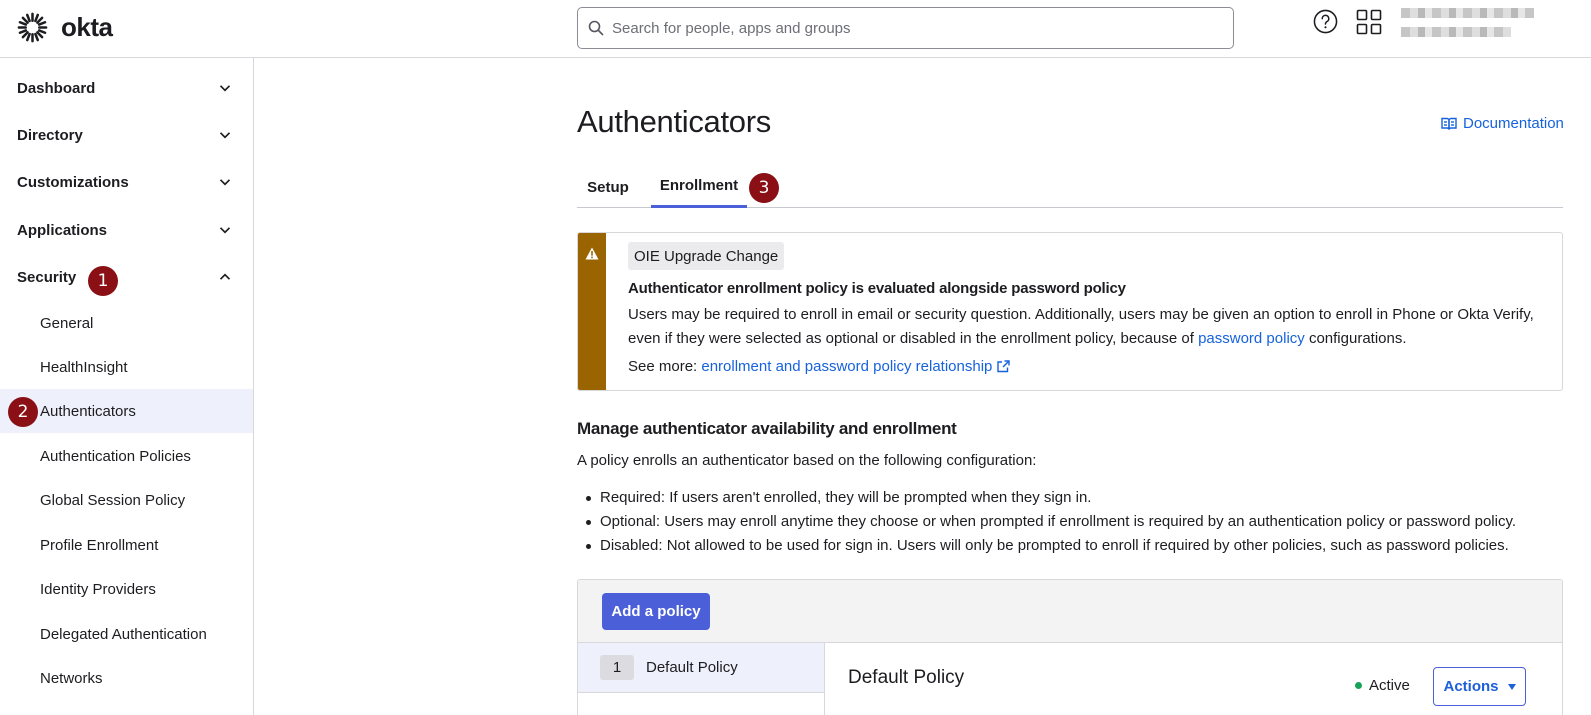  Describe the element at coordinates (1004, 366) in the screenshot. I see `external-link-icon` at that location.